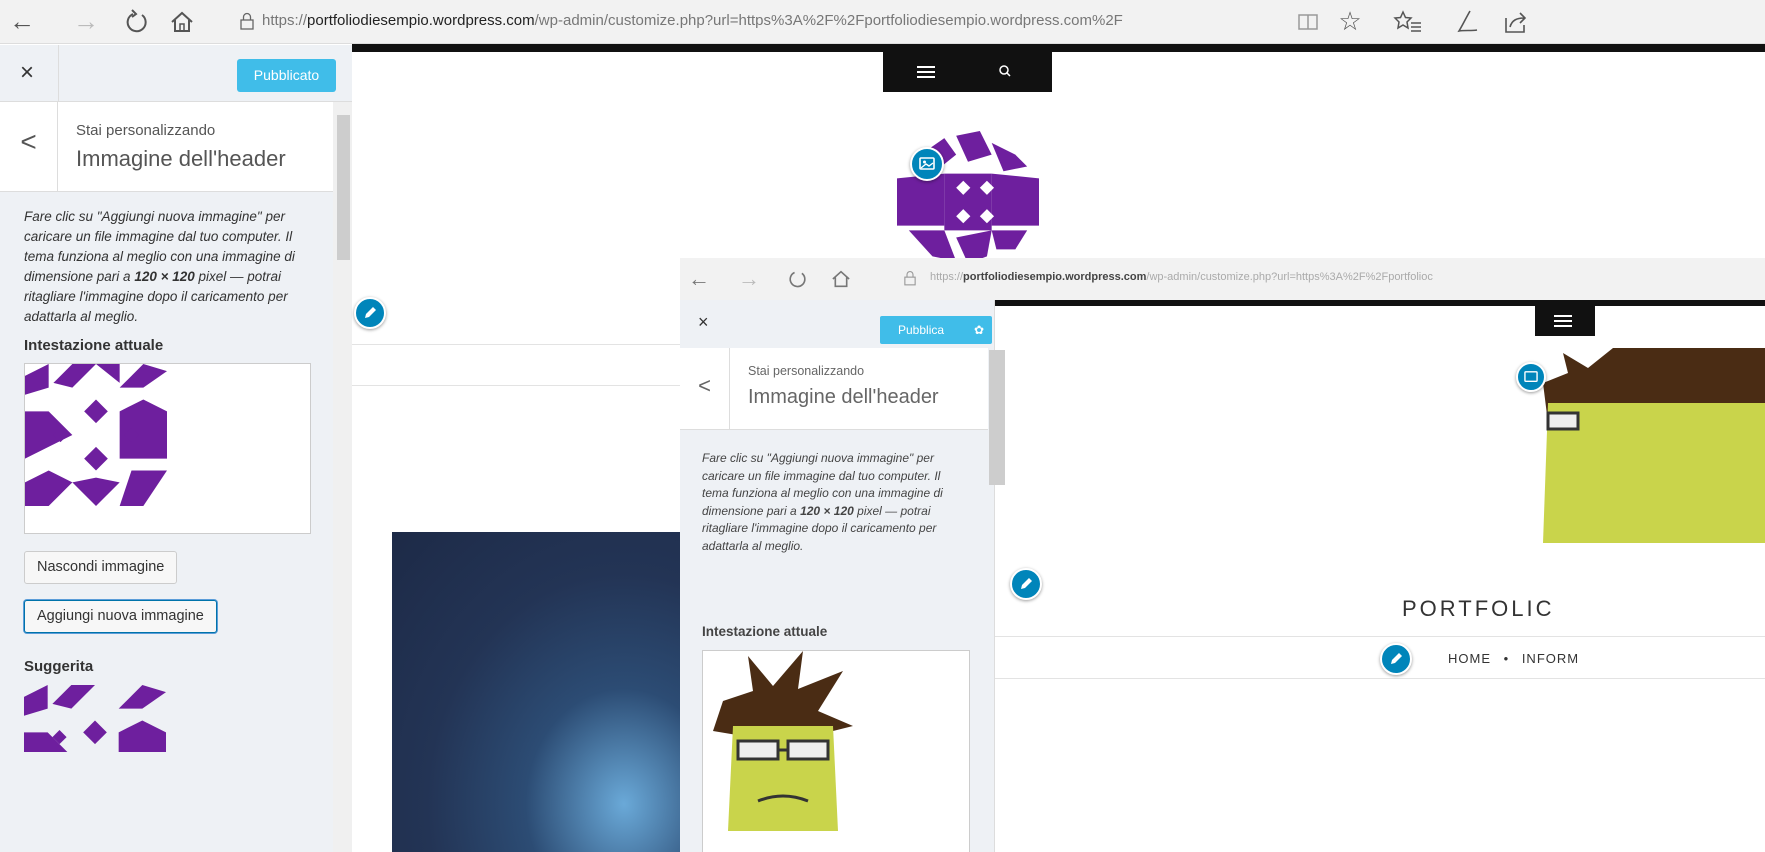 This screenshot has height=852, width=1765. I want to click on inner-site-nav: HOME • INFORM, so click(1513, 658).